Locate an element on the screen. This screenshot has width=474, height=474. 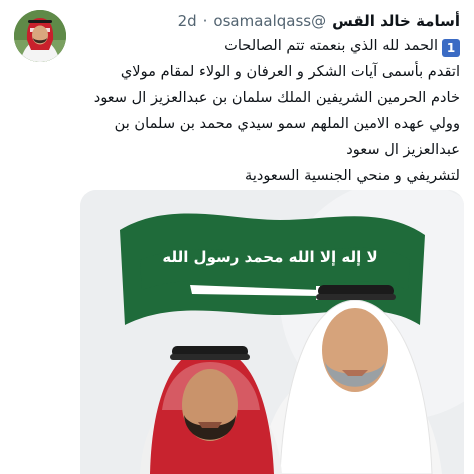
tweet-header: أسامة خالد القس @osamaalqass · 2d is located at coordinates (270, 21).